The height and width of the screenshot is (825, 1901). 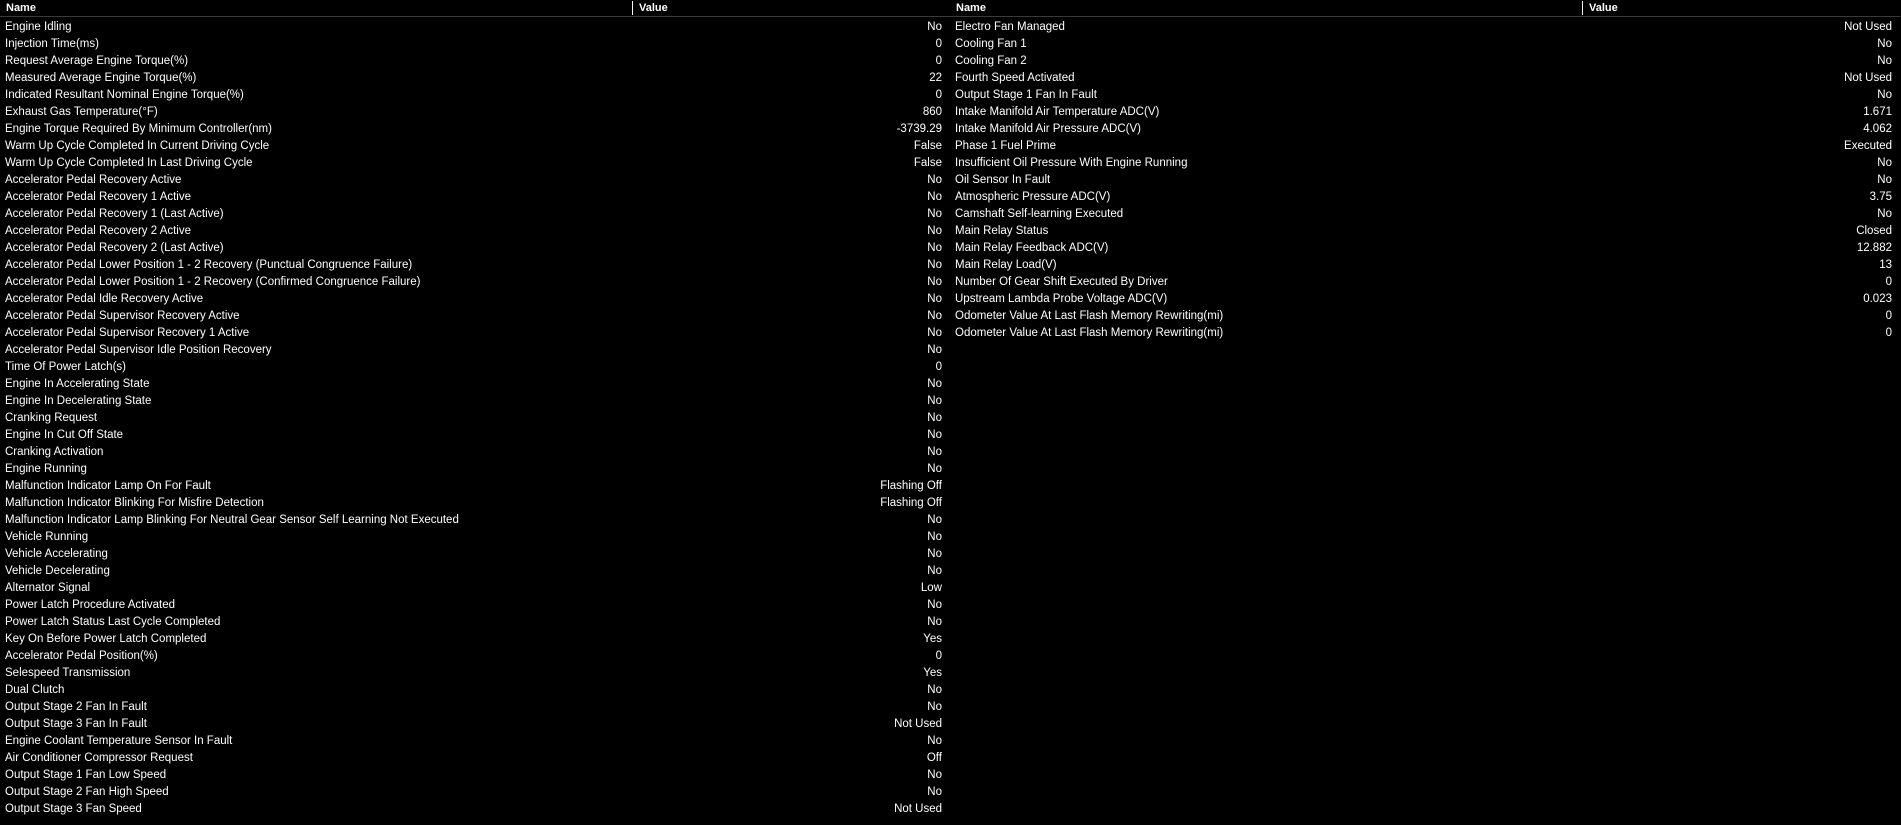 I want to click on table-row: Engine Running No, so click(x=475, y=470).